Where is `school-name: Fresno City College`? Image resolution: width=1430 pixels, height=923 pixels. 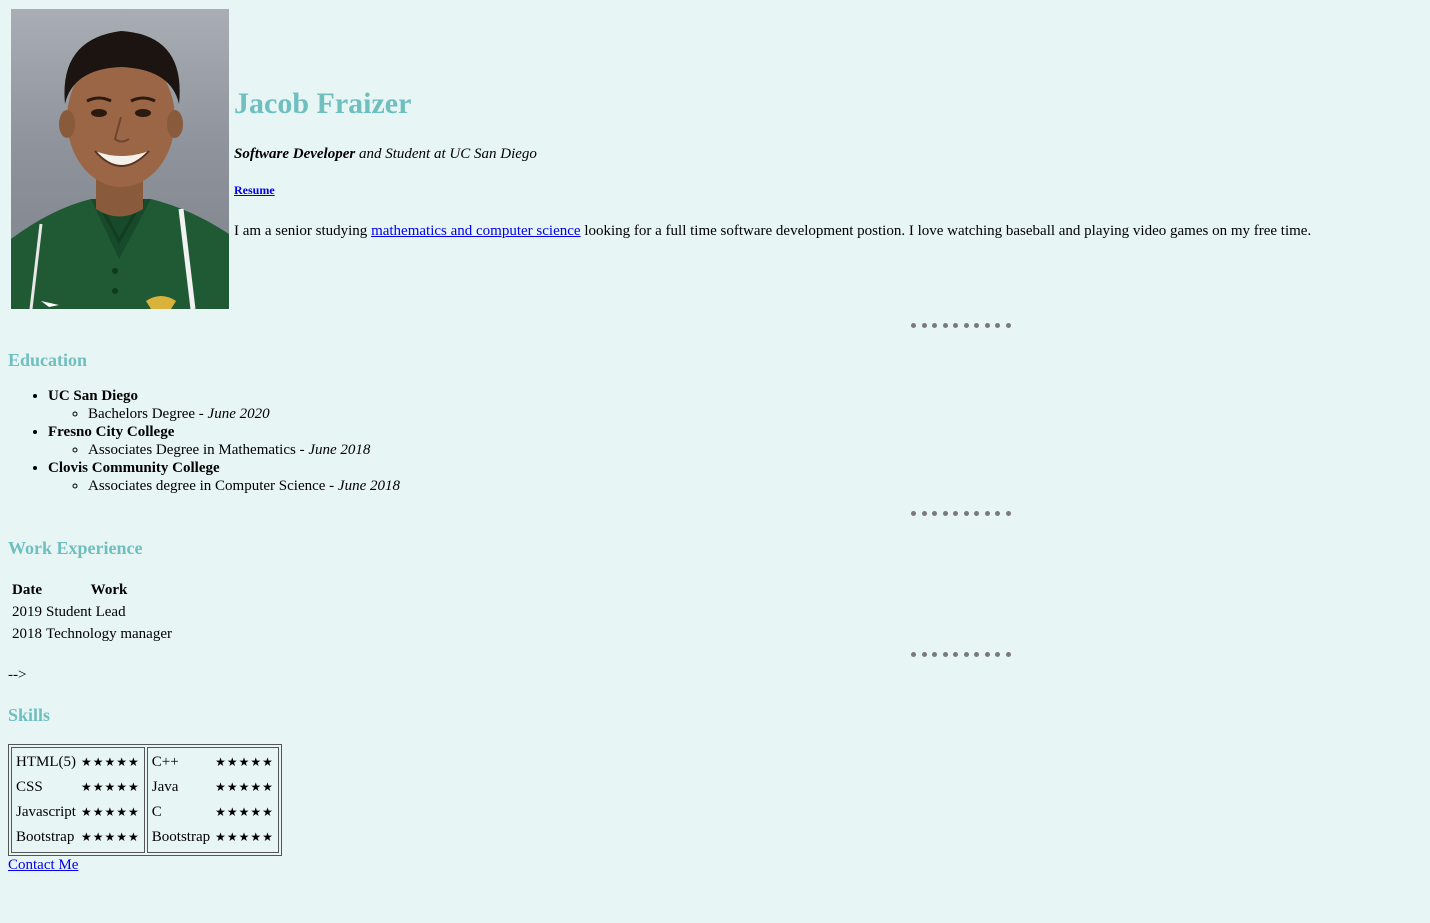 school-name: Fresno City College is located at coordinates (111, 432).